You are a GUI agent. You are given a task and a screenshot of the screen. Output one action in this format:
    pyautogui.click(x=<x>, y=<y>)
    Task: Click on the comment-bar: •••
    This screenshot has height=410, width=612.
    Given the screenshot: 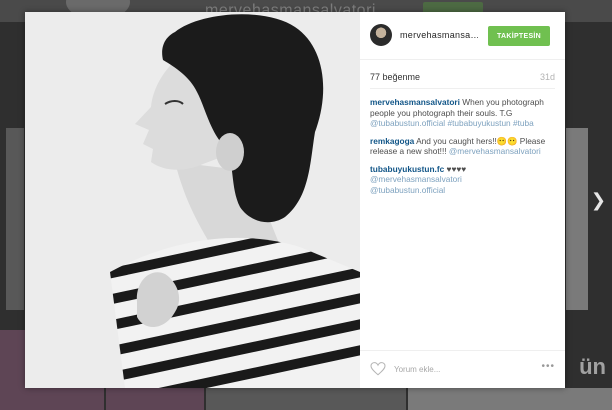 What is the action you would take?
    pyautogui.click(x=462, y=369)
    